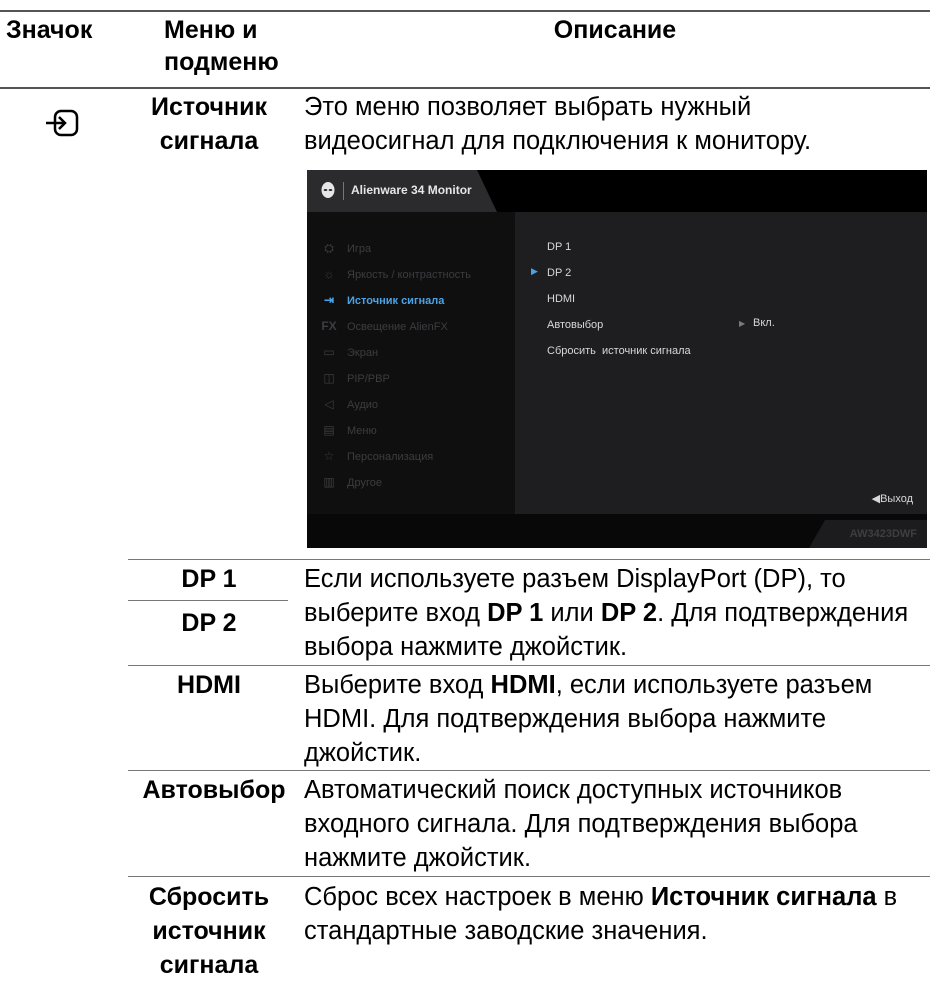 This screenshot has height=985, width=930. What do you see at coordinates (764, 323) in the screenshot?
I see `osd-auto-value: Вкл.` at bounding box center [764, 323].